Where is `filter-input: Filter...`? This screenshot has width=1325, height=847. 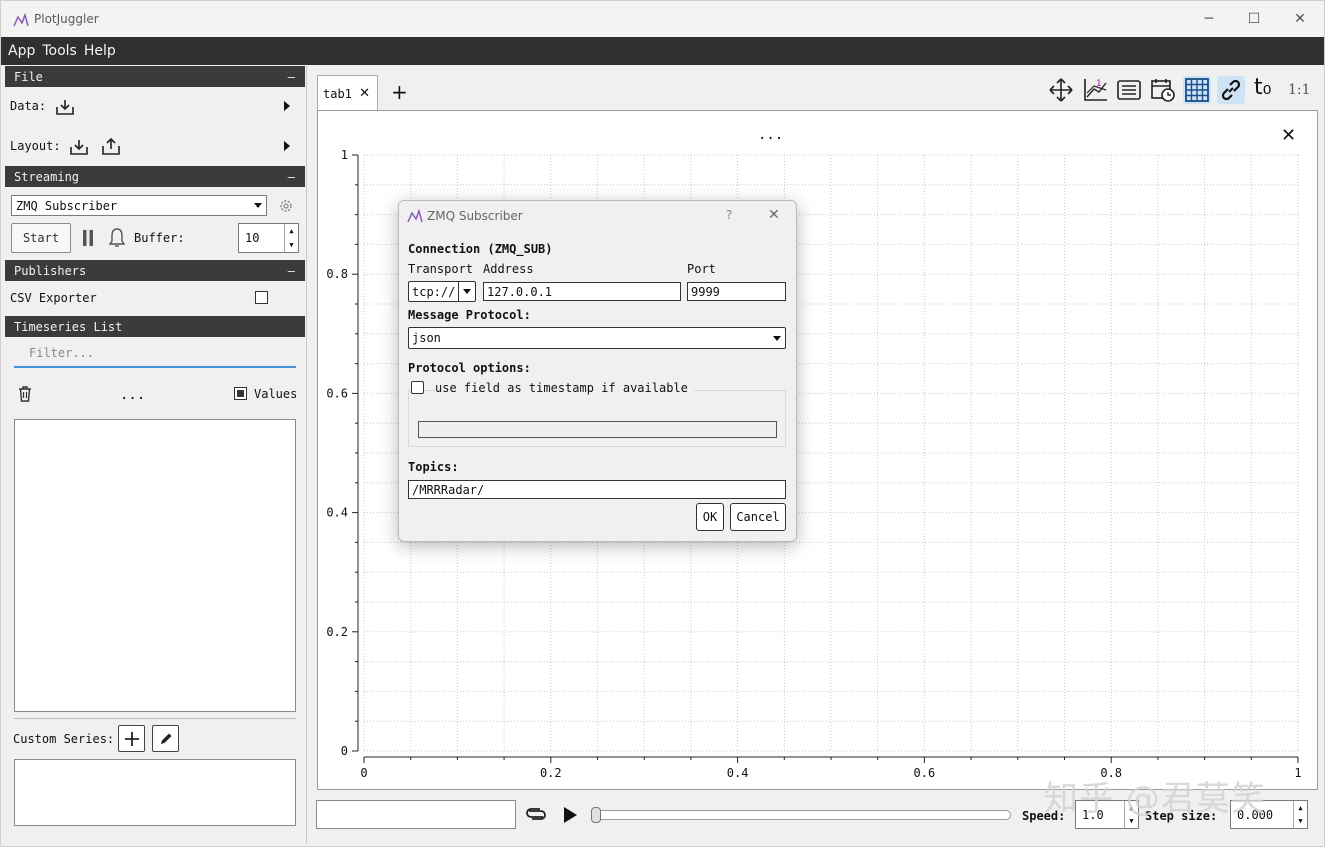 filter-input: Filter... is located at coordinates (155, 355).